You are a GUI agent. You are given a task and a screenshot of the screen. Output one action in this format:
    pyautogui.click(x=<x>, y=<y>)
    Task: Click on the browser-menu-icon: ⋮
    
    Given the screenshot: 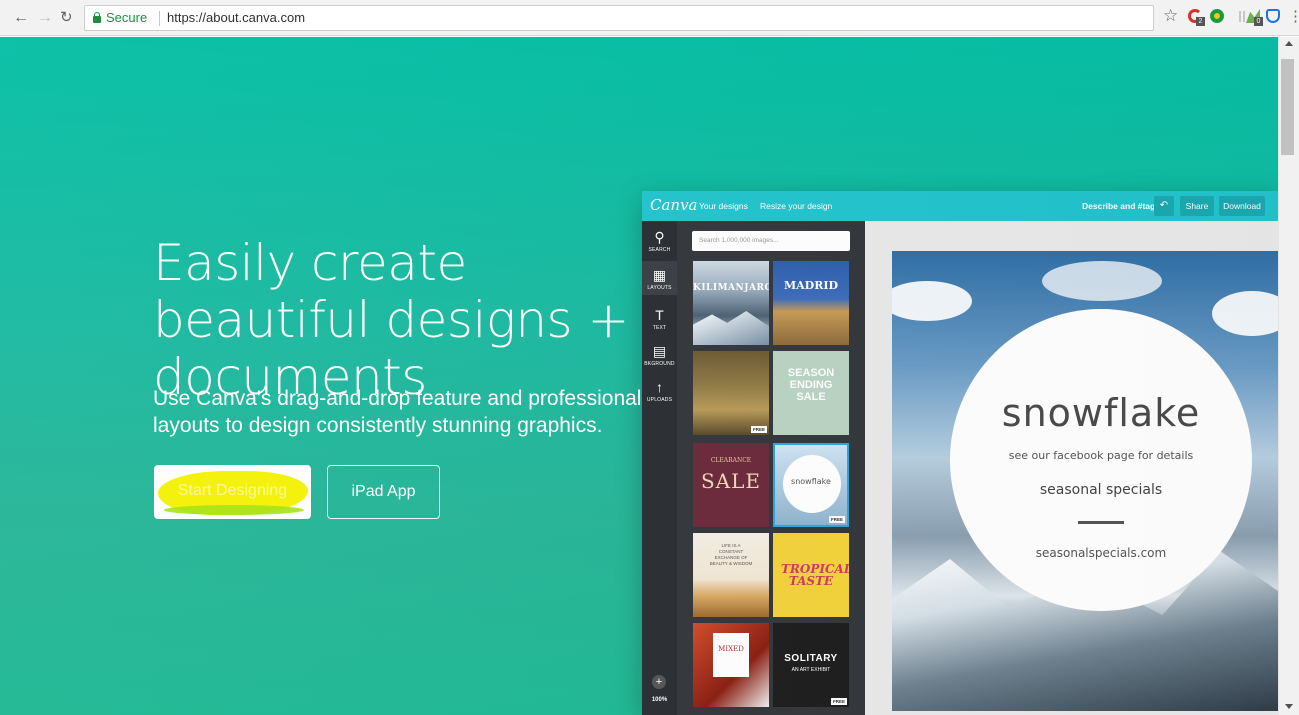 What is the action you would take?
    pyautogui.click(x=1293, y=17)
    